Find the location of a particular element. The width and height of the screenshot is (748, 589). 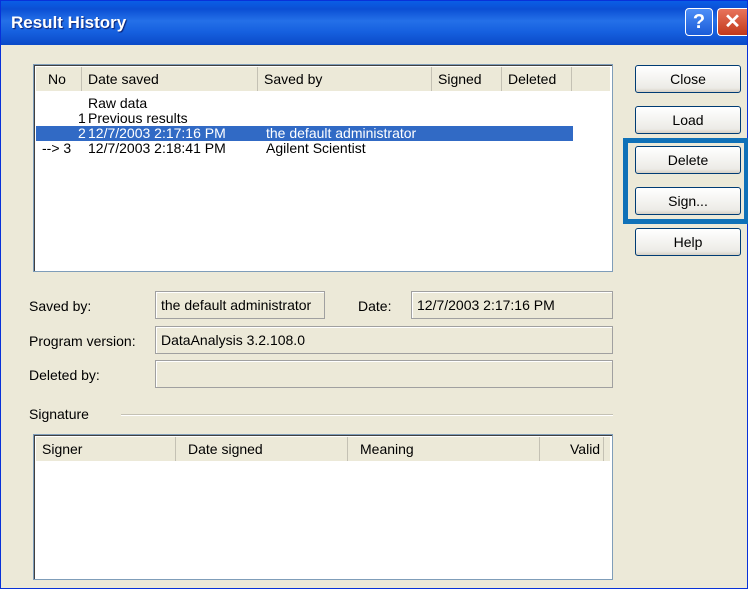

close-button: Close is located at coordinates (688, 79).